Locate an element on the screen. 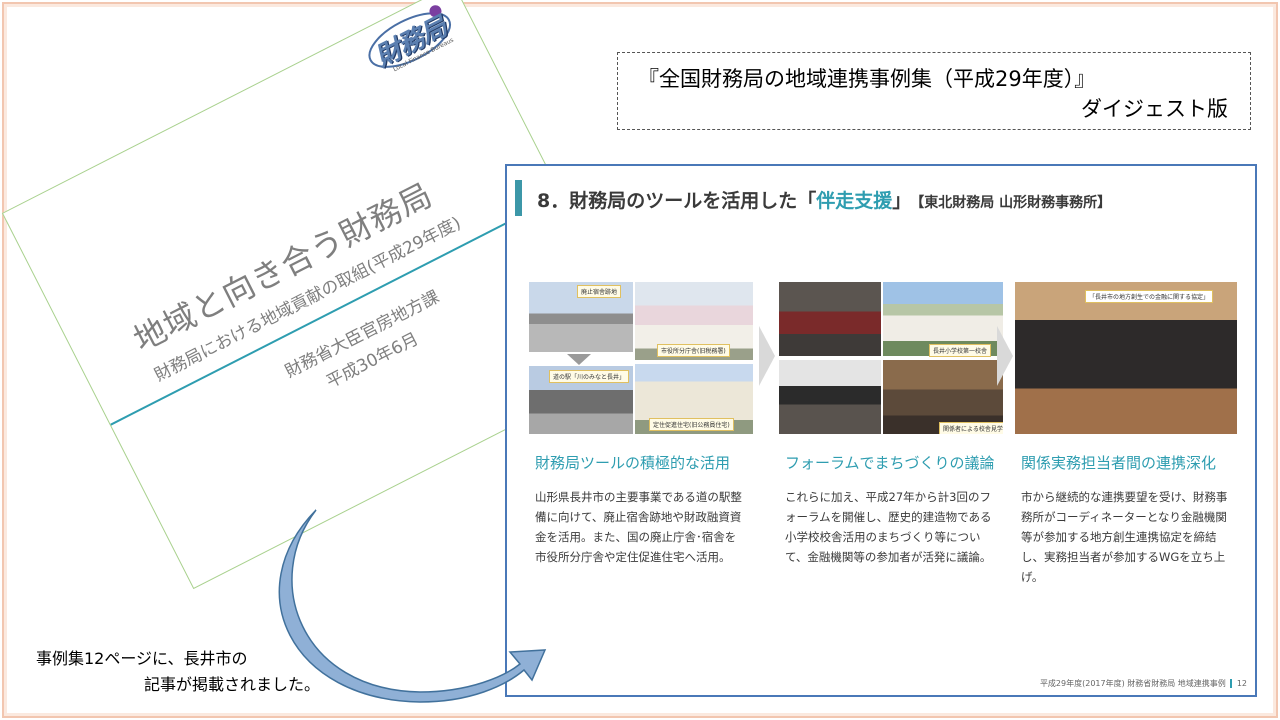 The height and width of the screenshot is (720, 1280). caption-line-1: 事例集12ページに、長井市の is located at coordinates (142, 658).